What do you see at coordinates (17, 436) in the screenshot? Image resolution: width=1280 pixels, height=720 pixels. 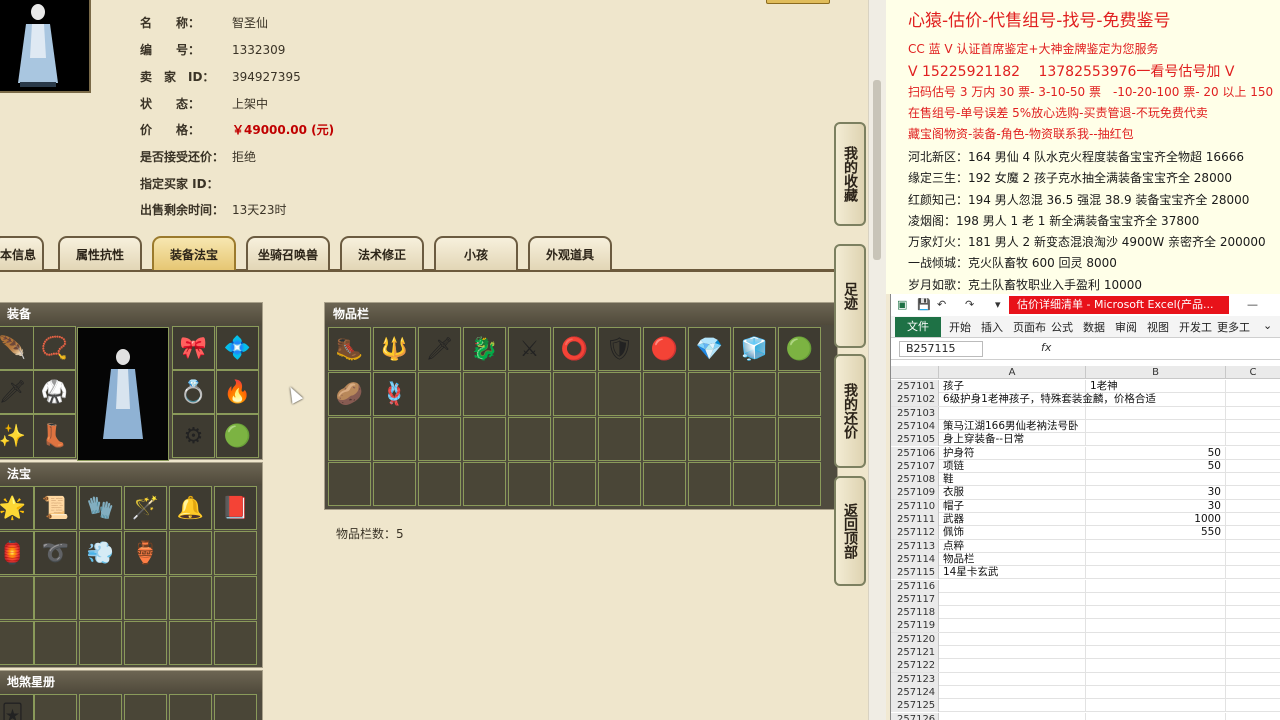 I see `equip-slot-staff: ✨` at bounding box center [17, 436].